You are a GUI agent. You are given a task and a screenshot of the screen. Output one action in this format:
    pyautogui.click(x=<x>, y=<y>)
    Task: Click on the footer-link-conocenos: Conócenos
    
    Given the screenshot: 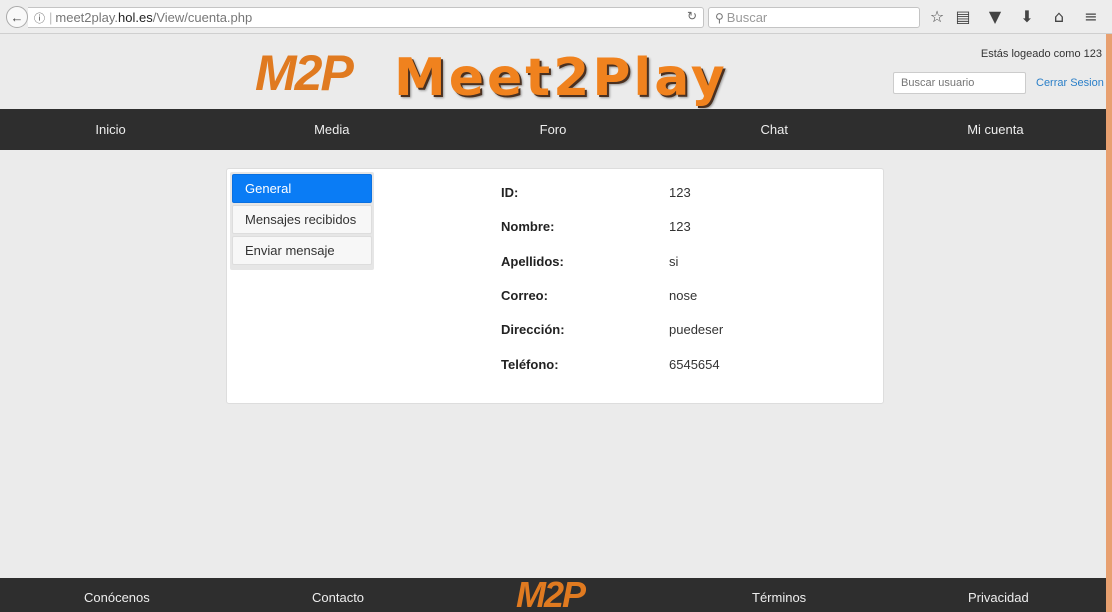 What is the action you would take?
    pyautogui.click(x=117, y=595)
    